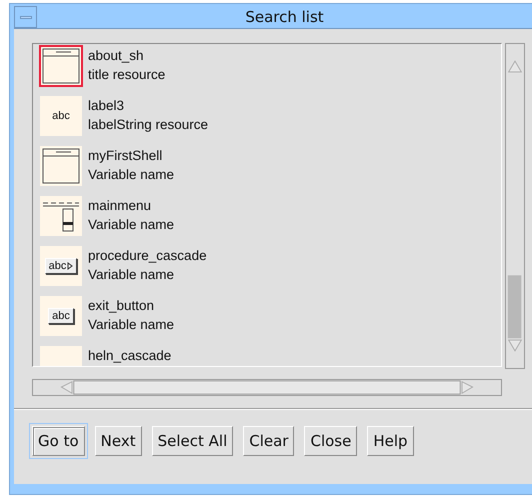  I want to click on dialog-button: Go to, so click(58, 441).